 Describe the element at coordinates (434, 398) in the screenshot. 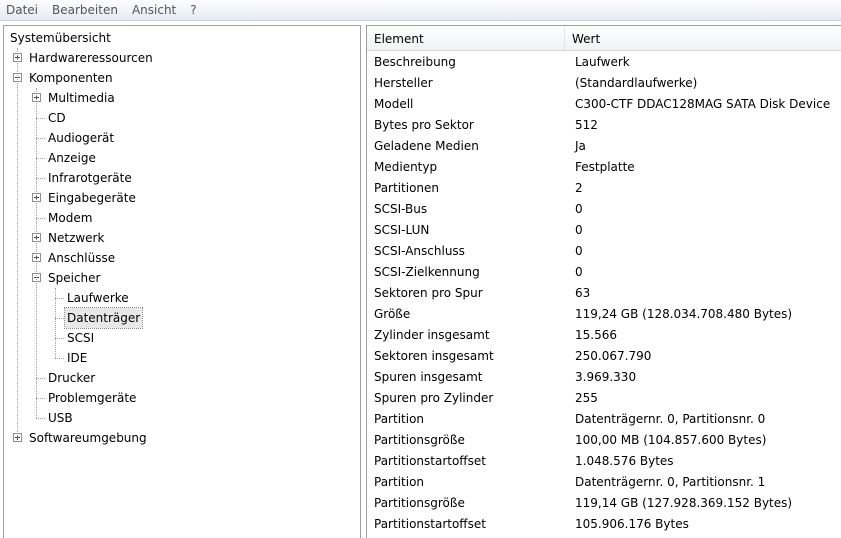

I see `element-cell: Spuren pro Zylinder` at that location.